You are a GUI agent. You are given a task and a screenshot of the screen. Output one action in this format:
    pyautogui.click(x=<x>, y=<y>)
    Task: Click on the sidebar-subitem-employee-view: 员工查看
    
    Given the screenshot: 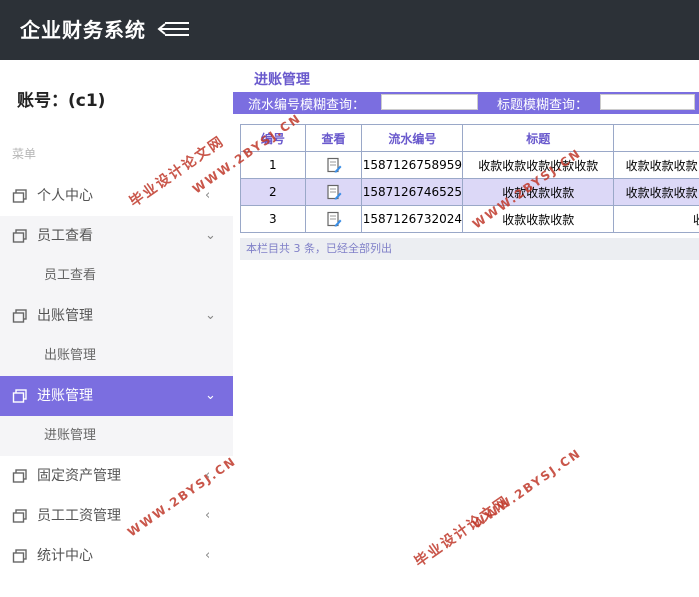 What is the action you would take?
    pyautogui.click(x=116, y=276)
    